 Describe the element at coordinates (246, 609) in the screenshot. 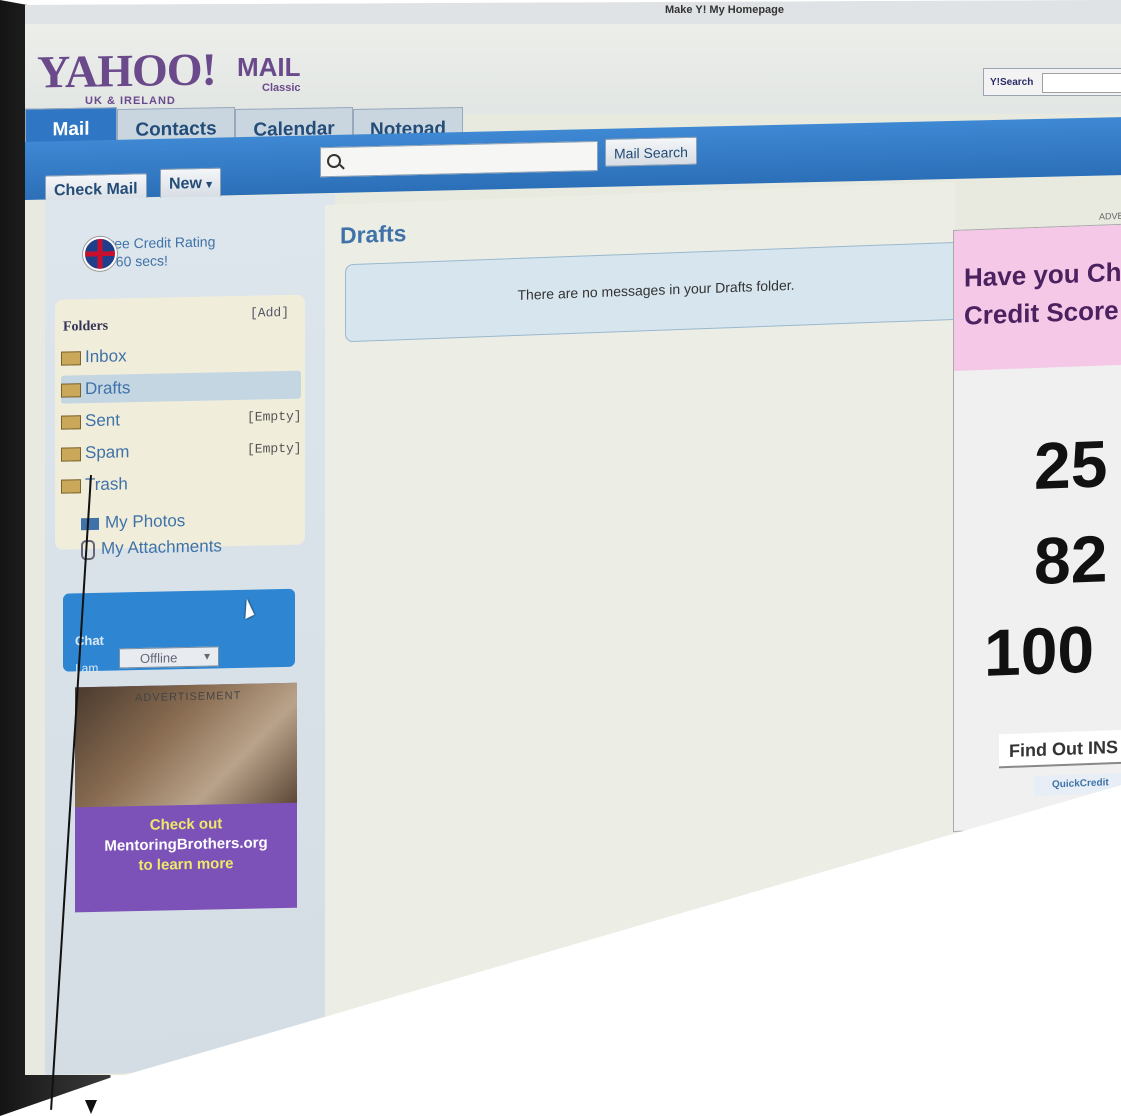

I see `mouse-cursor-icon` at that location.